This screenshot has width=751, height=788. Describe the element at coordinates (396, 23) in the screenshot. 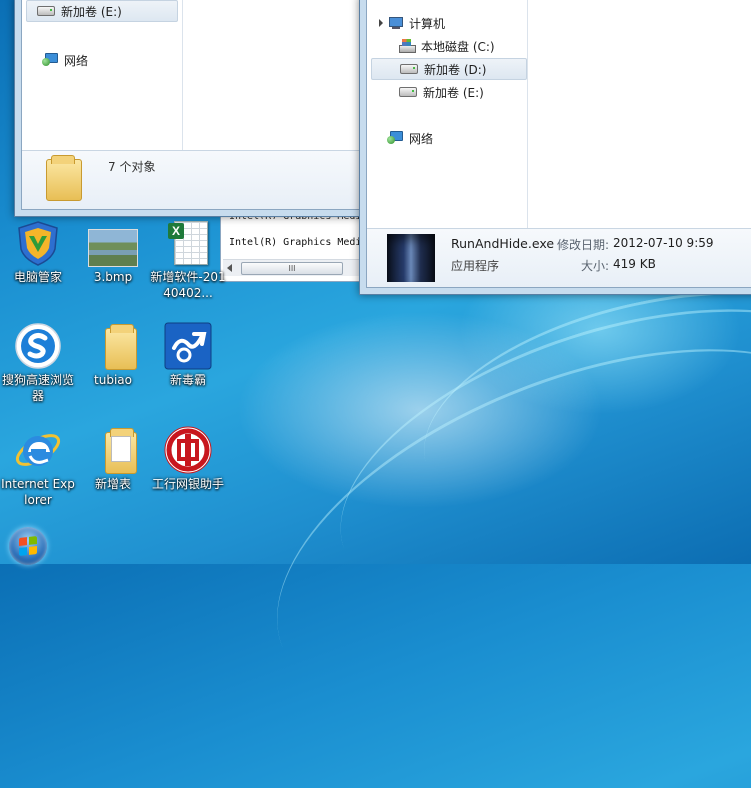

I see `computer-icon` at that location.